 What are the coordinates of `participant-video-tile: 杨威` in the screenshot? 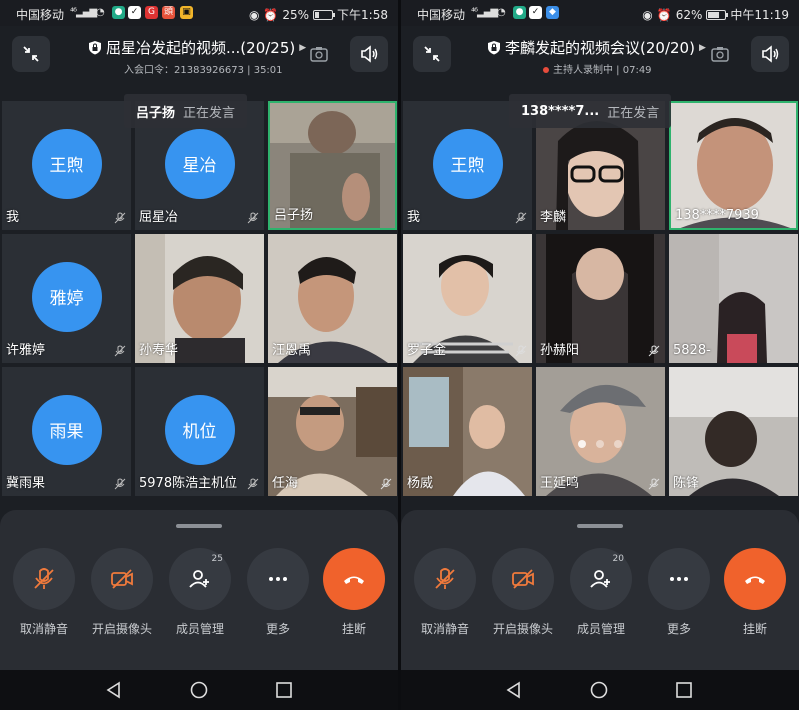 It's located at (467, 431).